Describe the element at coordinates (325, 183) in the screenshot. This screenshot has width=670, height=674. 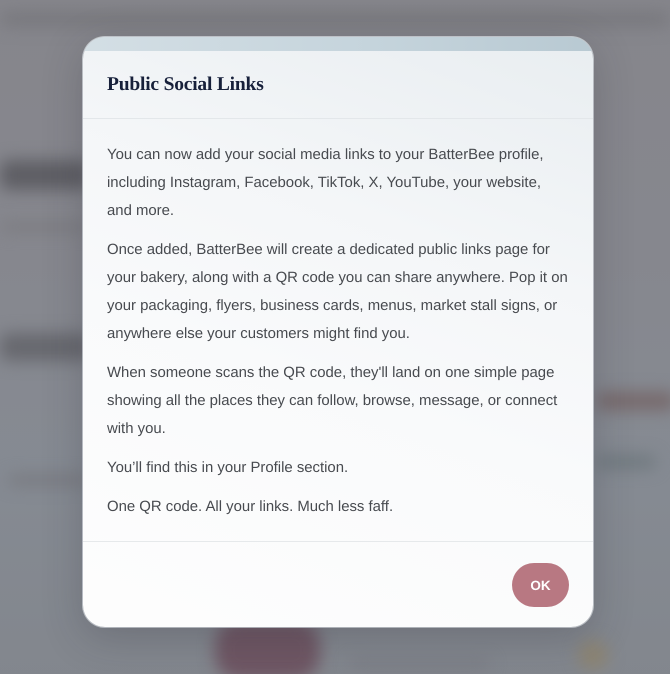
I see `body-paragraph: You can now add your social media links to your BatterBee profile, including Instagram, Facebook, TikTok, X, YouTube, your website, and more.` at that location.